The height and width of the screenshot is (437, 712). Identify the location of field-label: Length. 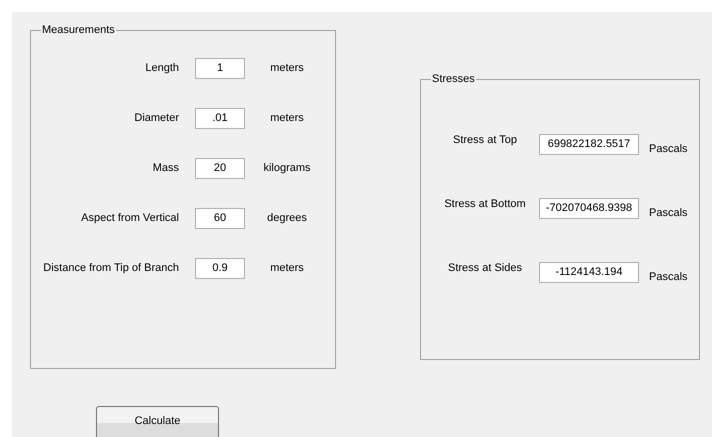
(161, 68).